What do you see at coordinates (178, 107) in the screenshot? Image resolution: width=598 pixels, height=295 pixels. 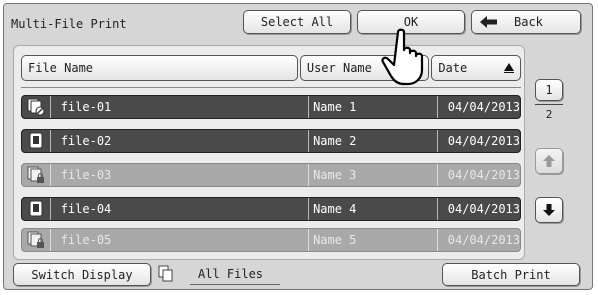 I see `file-name-cell: file-01` at bounding box center [178, 107].